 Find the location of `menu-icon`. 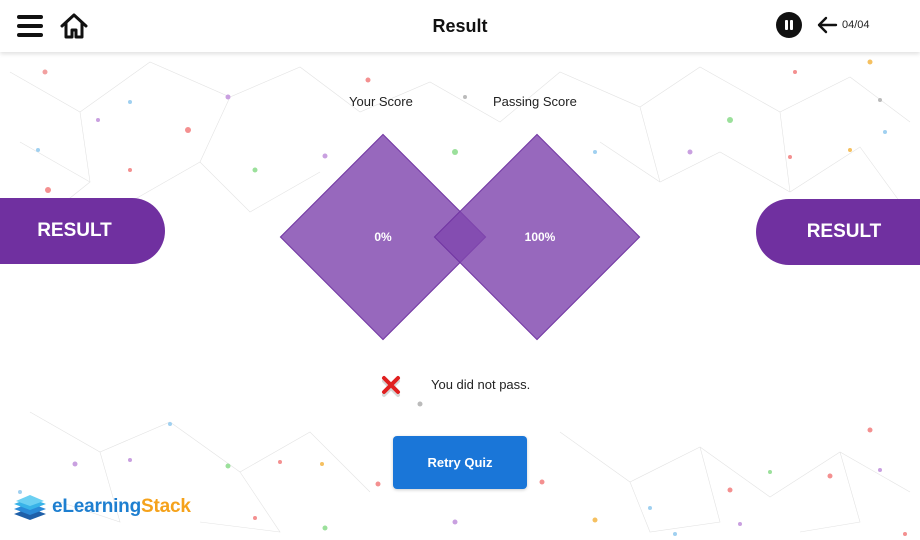

menu-icon is located at coordinates (30, 26).